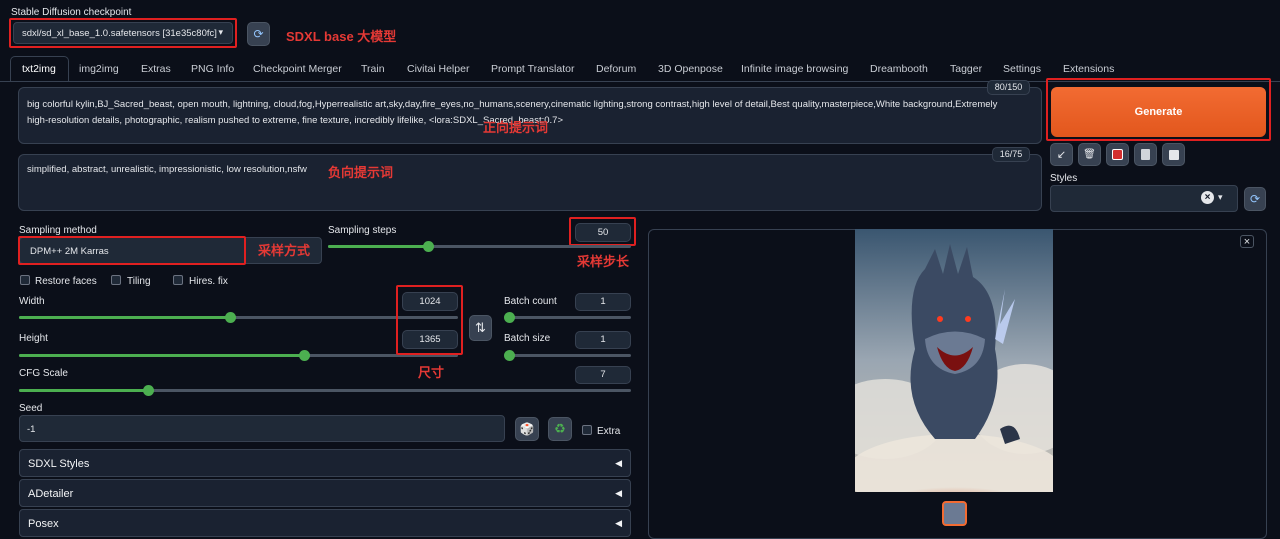 This screenshot has width=1280, height=539. I want to click on close-icon: ×, so click(1247, 241).